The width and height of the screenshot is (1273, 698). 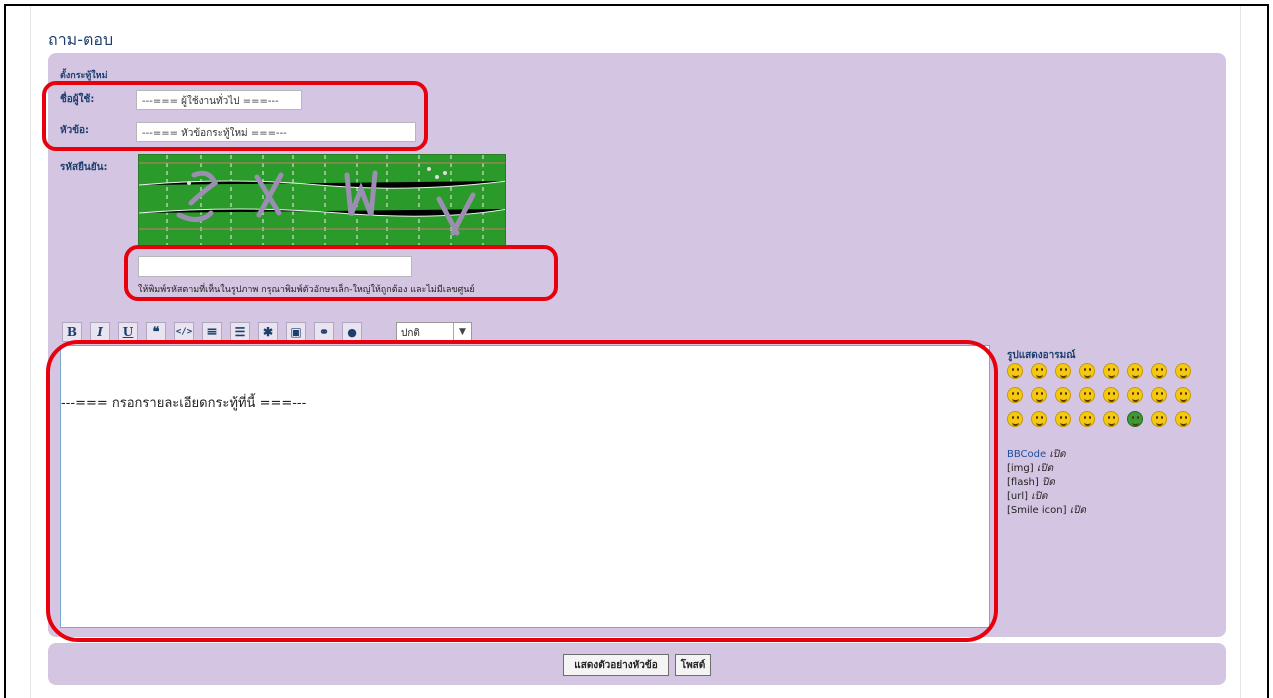 What do you see at coordinates (1048, 482) in the screenshot?
I see `flash-state: ปิด` at bounding box center [1048, 482].